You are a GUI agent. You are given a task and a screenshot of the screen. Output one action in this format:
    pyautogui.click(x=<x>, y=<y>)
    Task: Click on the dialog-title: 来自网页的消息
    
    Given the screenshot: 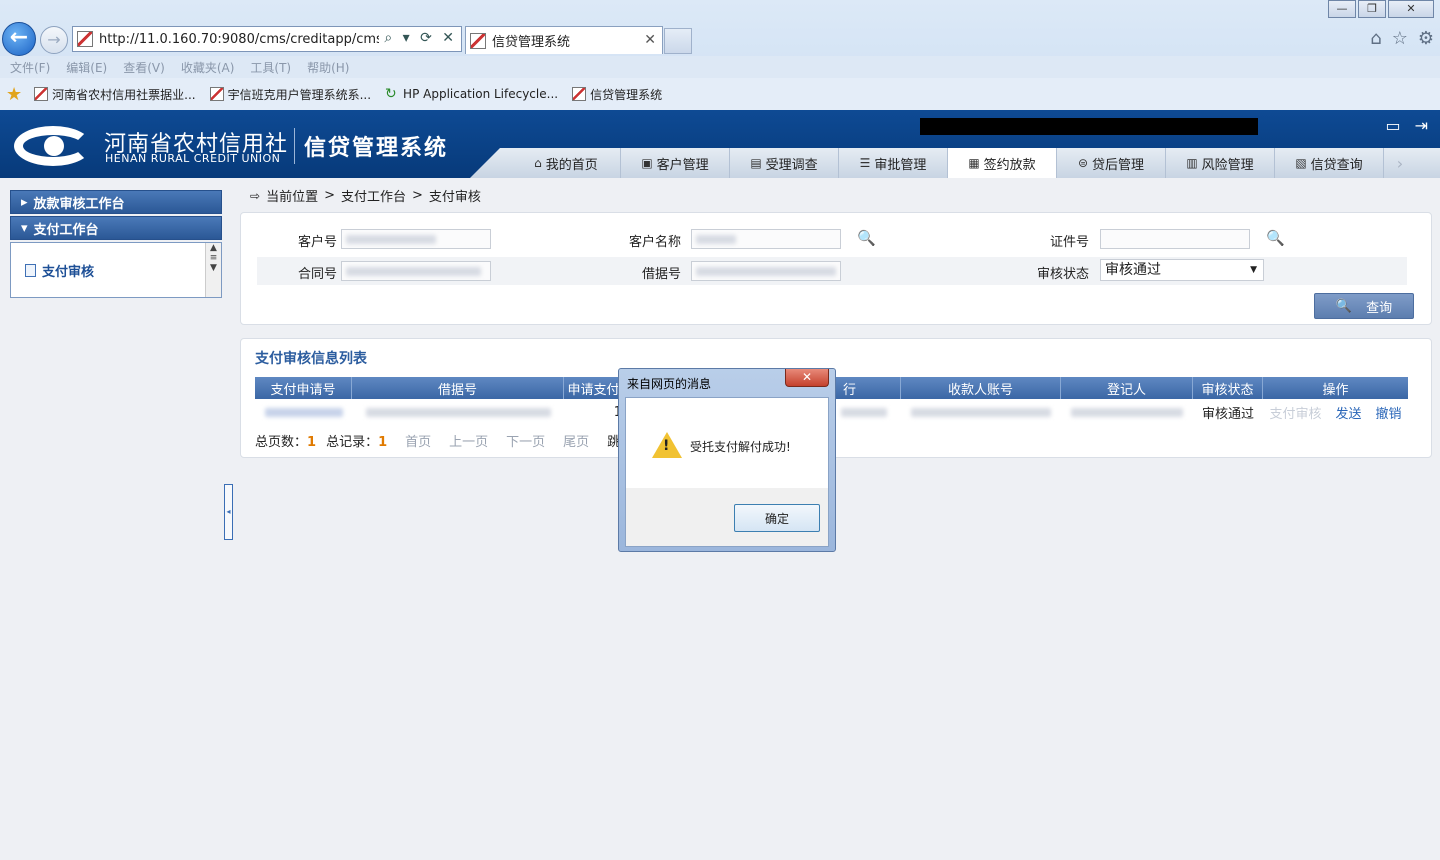 What is the action you would take?
    pyautogui.click(x=669, y=384)
    